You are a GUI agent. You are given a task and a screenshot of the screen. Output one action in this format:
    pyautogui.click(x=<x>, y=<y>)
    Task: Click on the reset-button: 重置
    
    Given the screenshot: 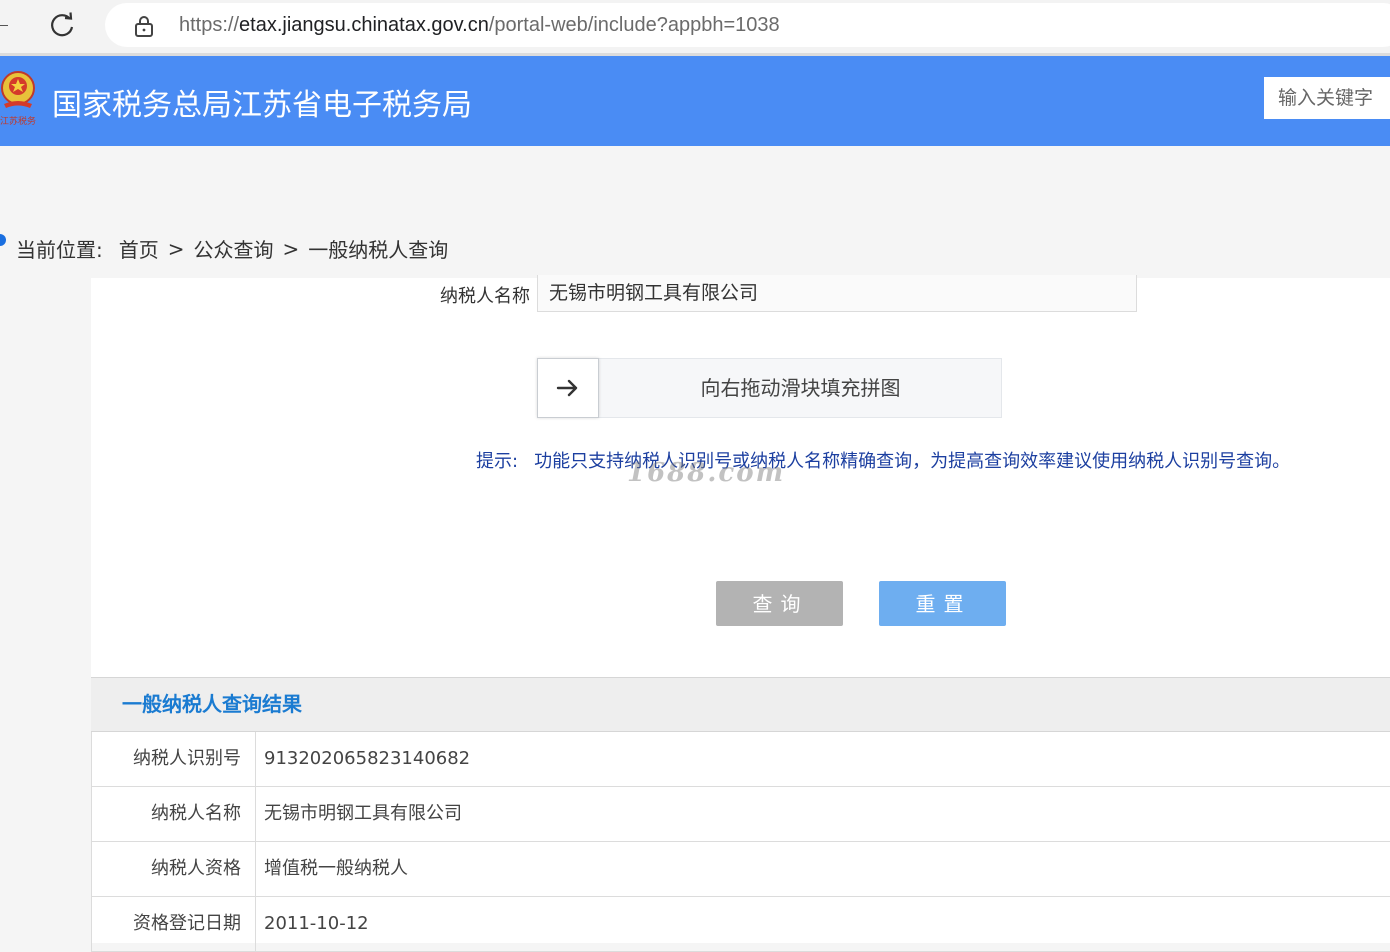 What is the action you would take?
    pyautogui.click(x=942, y=603)
    